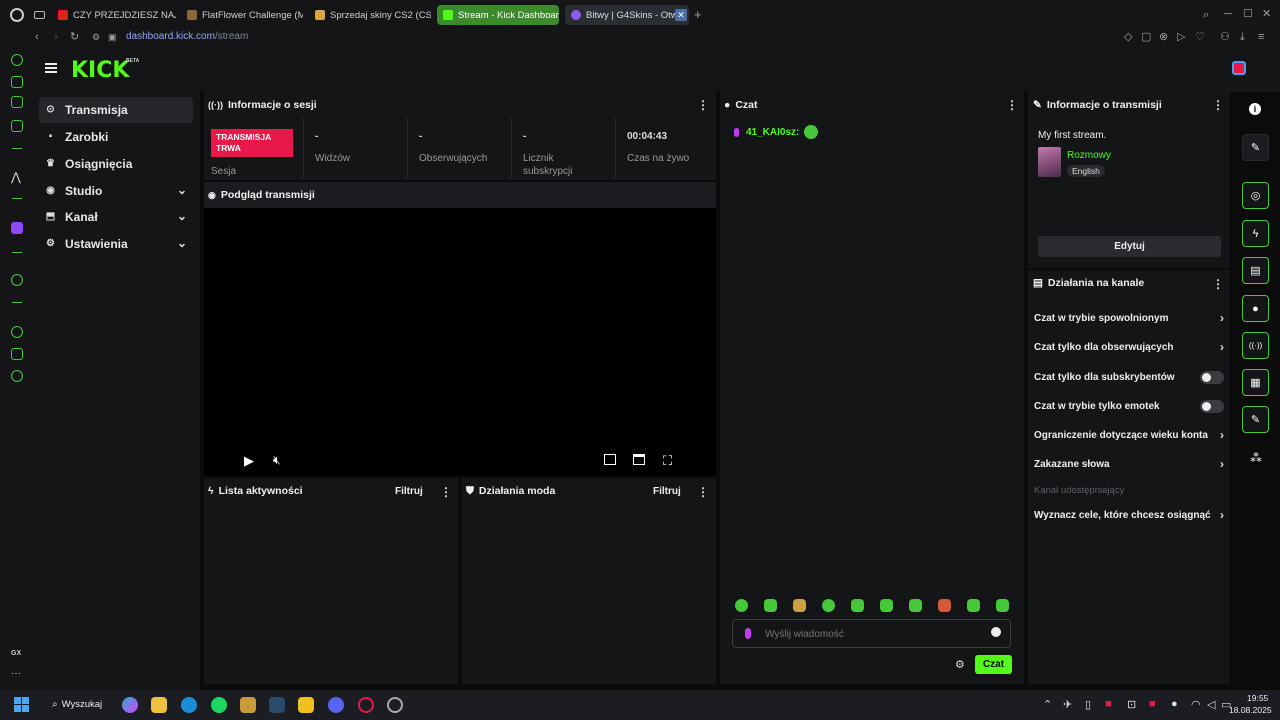  Describe the element at coordinates (1212, 406) in the screenshot. I see `emotes-only-toggle` at that location.